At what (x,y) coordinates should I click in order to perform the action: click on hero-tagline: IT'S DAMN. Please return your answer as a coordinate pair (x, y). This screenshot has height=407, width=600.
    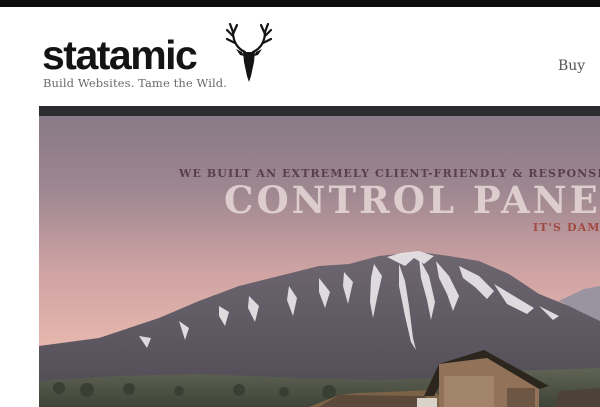
    Looking at the image, I should click on (566, 227).